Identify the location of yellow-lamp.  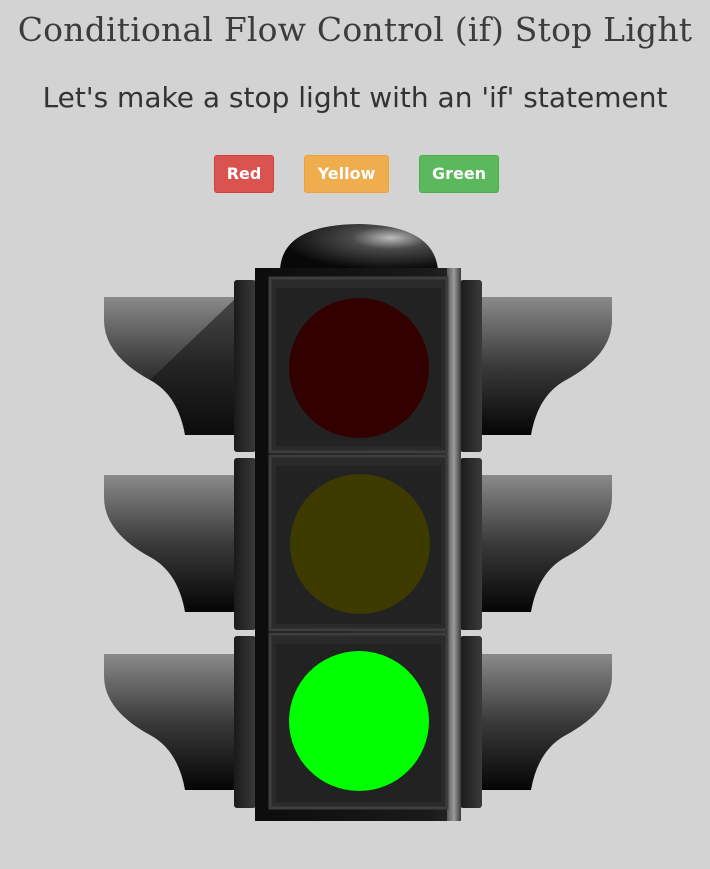
(360, 544).